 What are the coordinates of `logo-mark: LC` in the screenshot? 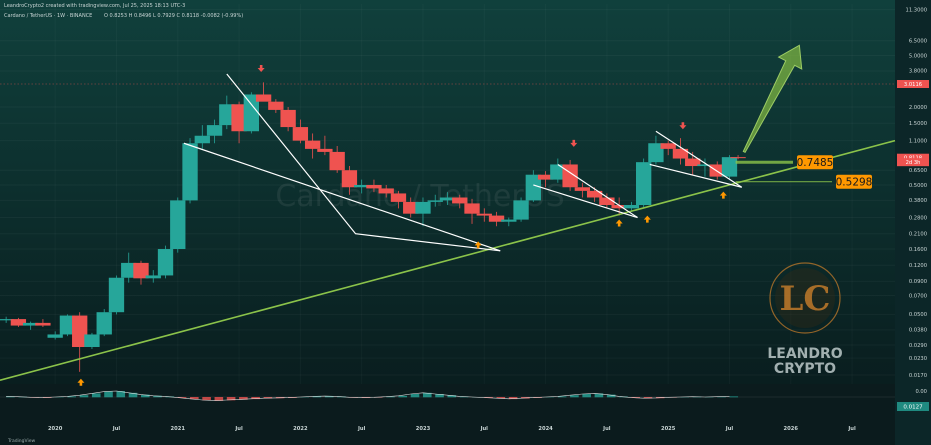 It's located at (805, 299).